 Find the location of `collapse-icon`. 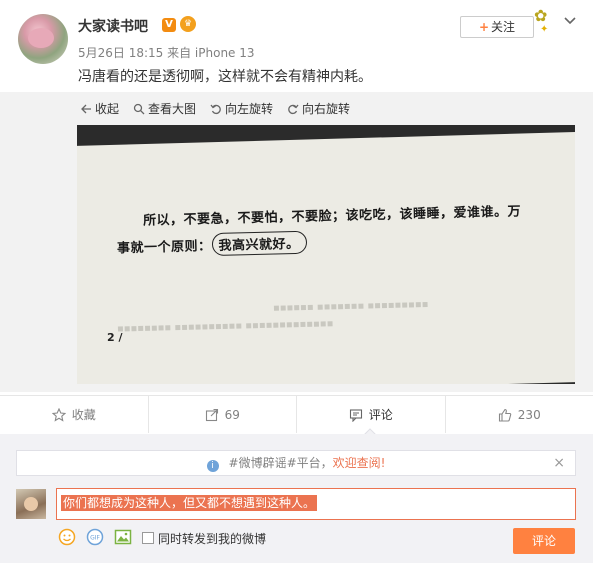

collapse-icon is located at coordinates (86, 108).